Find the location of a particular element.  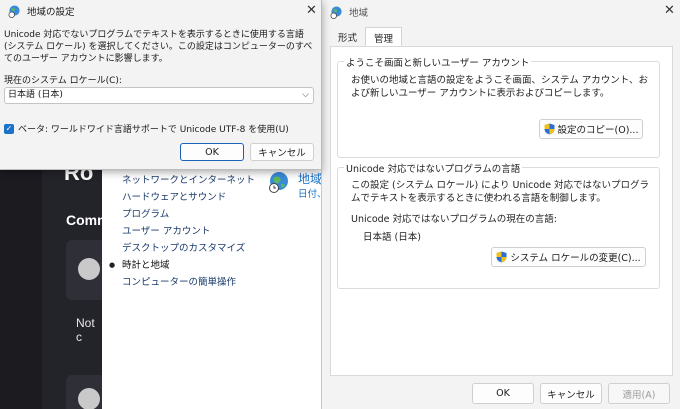

category-user-accounts: ユーザー アカウント is located at coordinates (188, 231).